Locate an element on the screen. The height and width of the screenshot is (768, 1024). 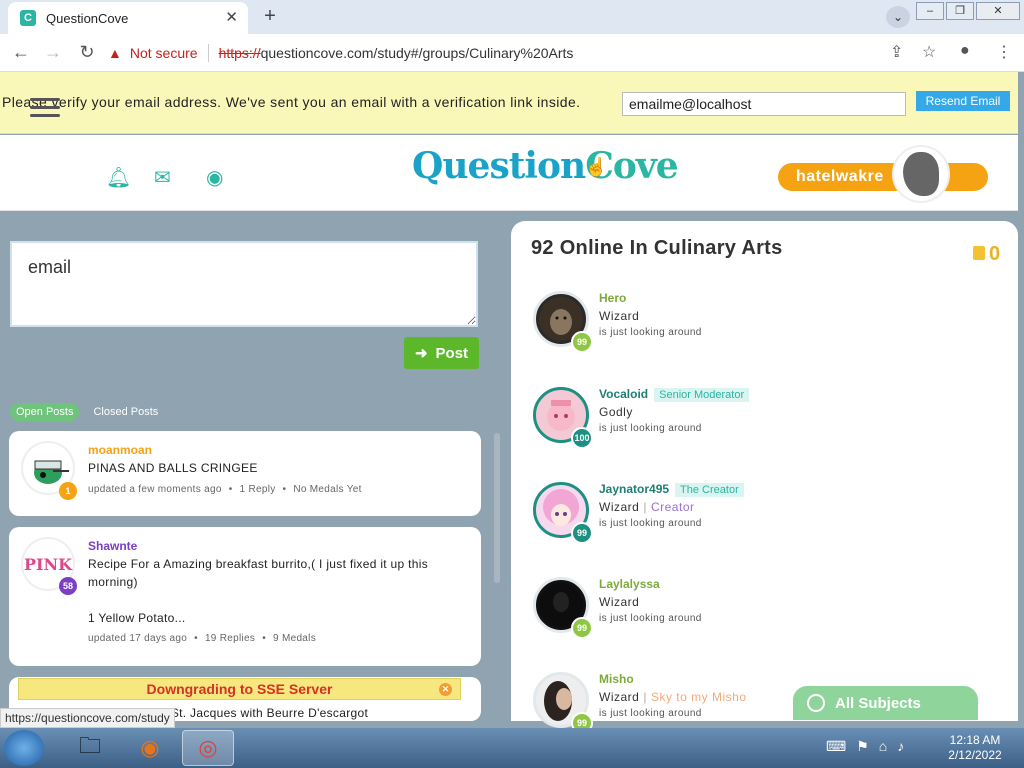
online-username: Jaynator495 The Creator is located at coordinates (671, 489).